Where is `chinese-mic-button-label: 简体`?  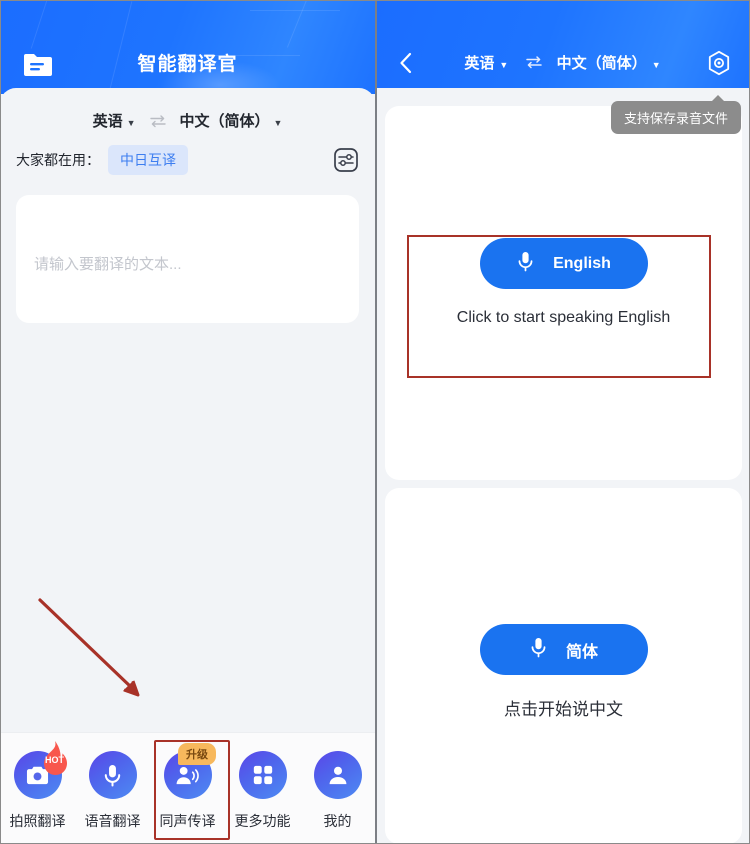
chinese-mic-button-label: 简体 is located at coordinates (581, 652).